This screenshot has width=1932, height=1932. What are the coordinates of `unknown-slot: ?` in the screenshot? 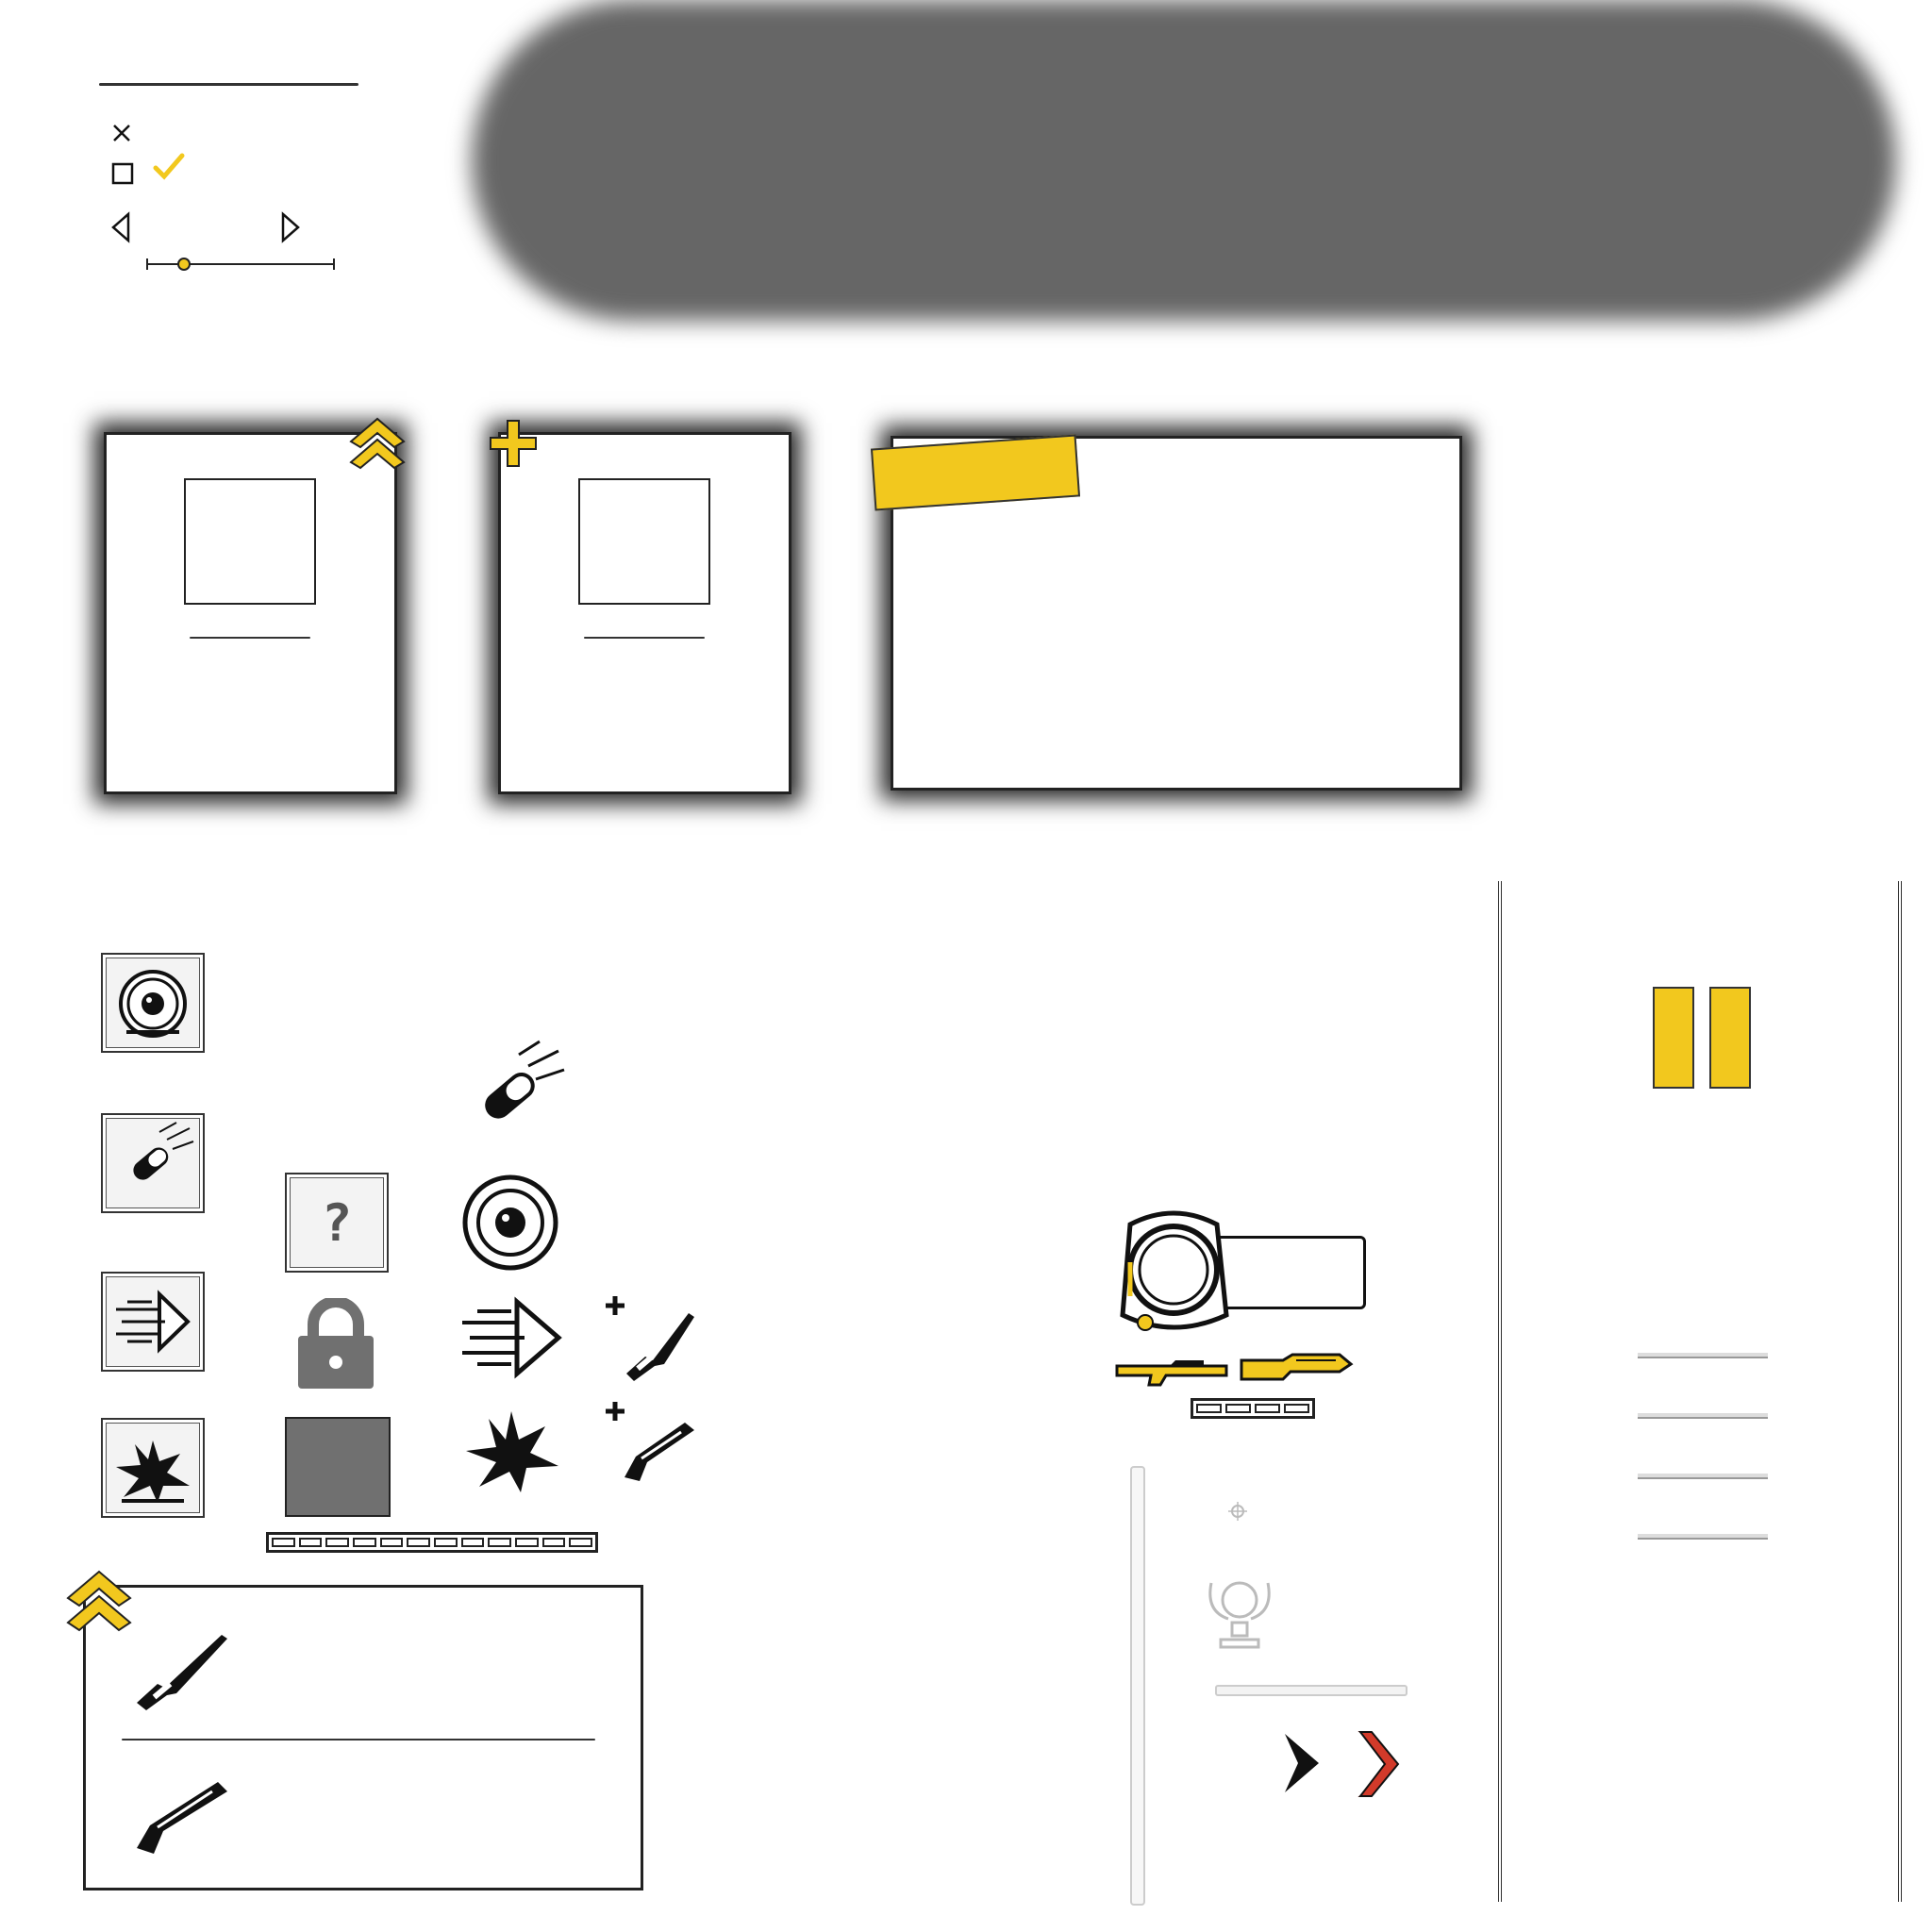 It's located at (337, 1223).